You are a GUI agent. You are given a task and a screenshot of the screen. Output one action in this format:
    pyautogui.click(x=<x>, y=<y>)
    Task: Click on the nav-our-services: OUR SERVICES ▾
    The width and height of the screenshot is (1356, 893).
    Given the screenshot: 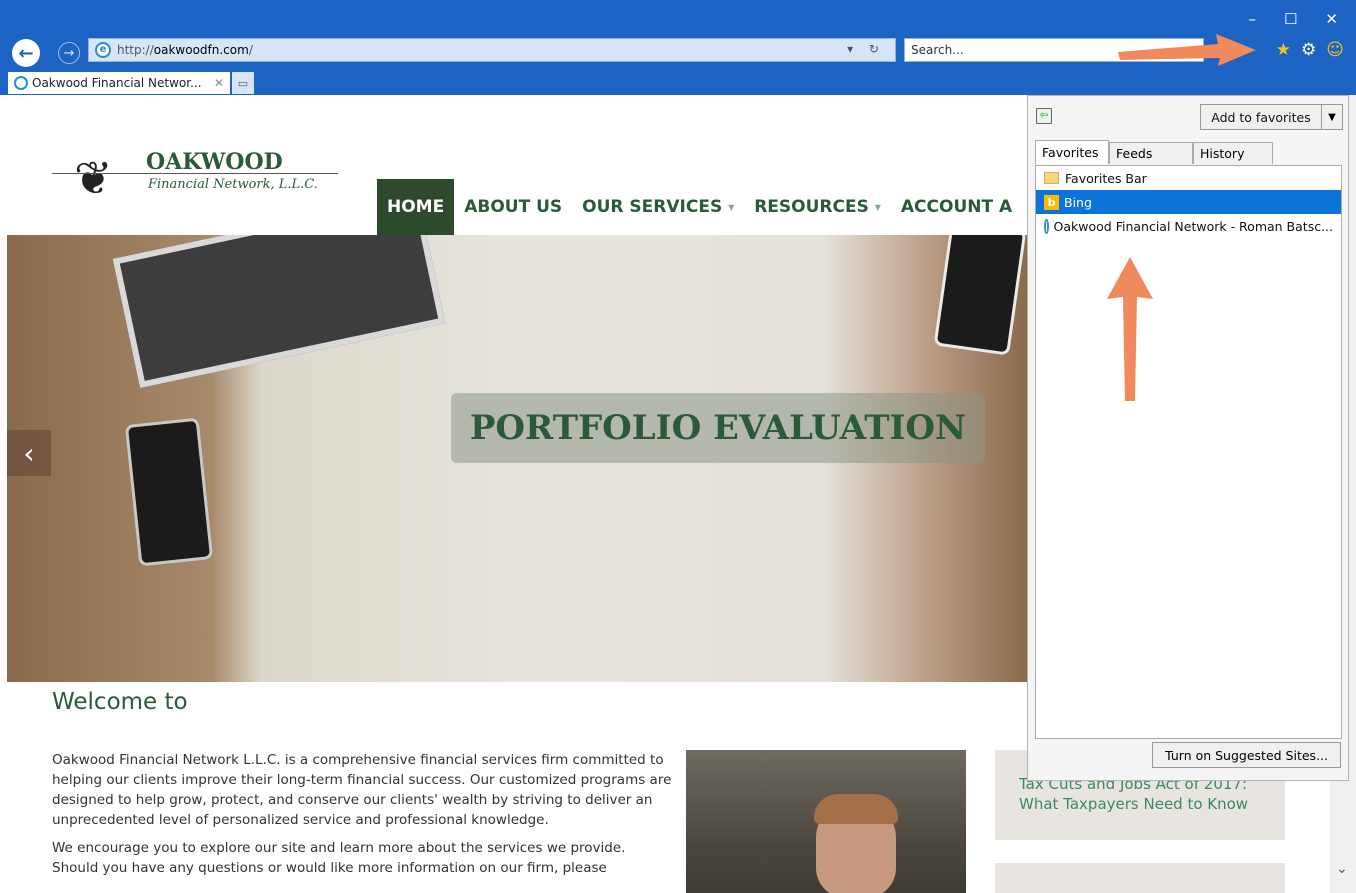 What is the action you would take?
    pyautogui.click(x=658, y=207)
    